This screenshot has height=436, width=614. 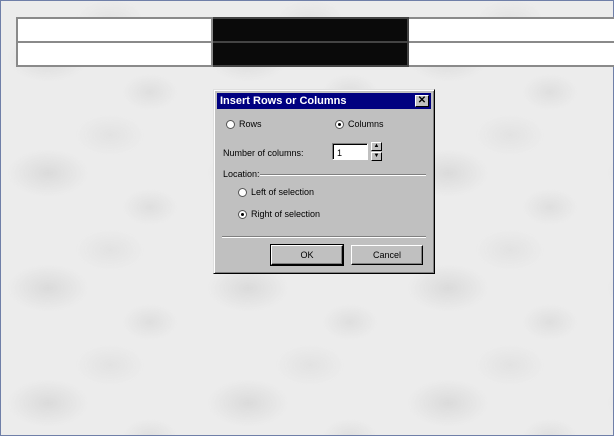 I want to click on rows-radio: Rows, so click(x=244, y=124).